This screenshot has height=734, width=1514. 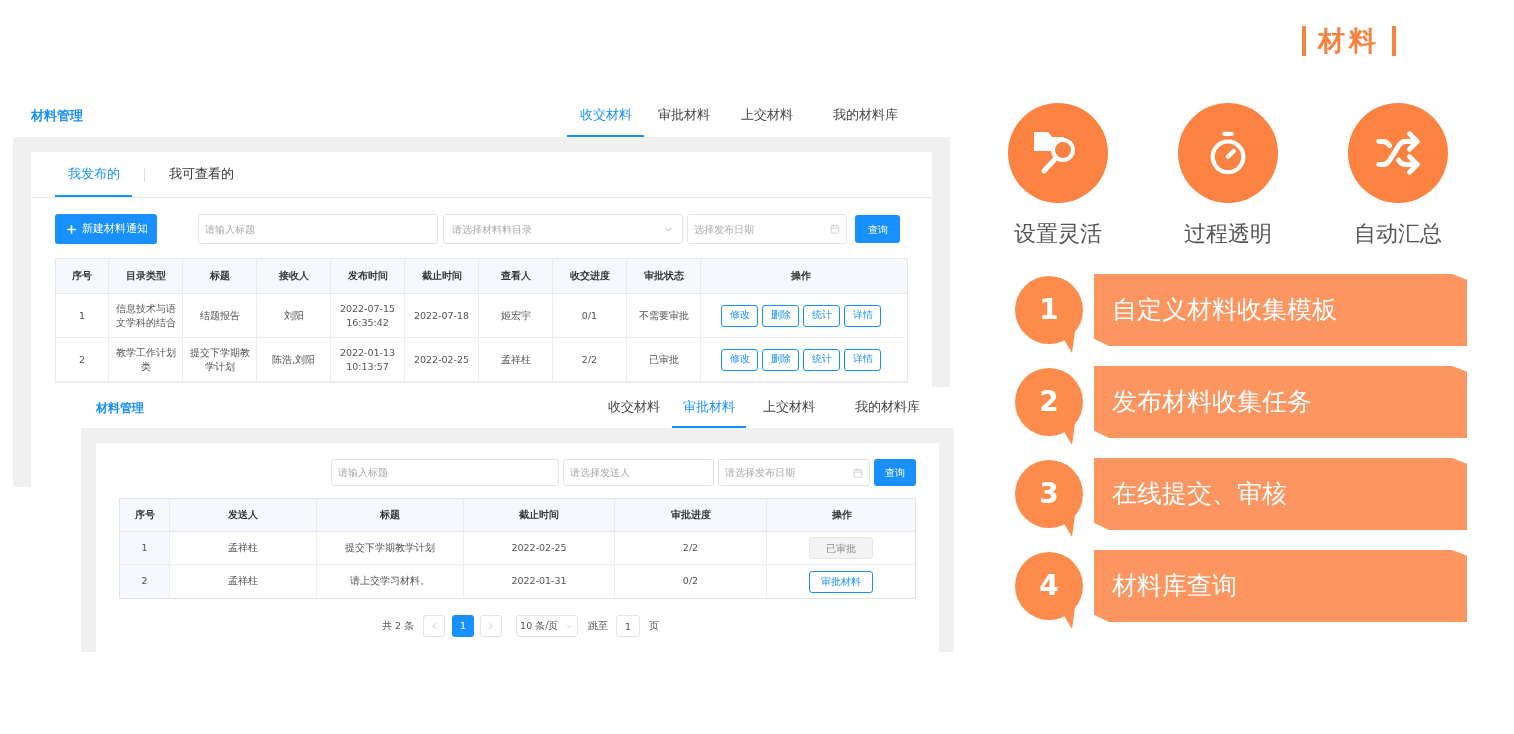 I want to click on table-cell: 请上交学习材料。, so click(x=390, y=581).